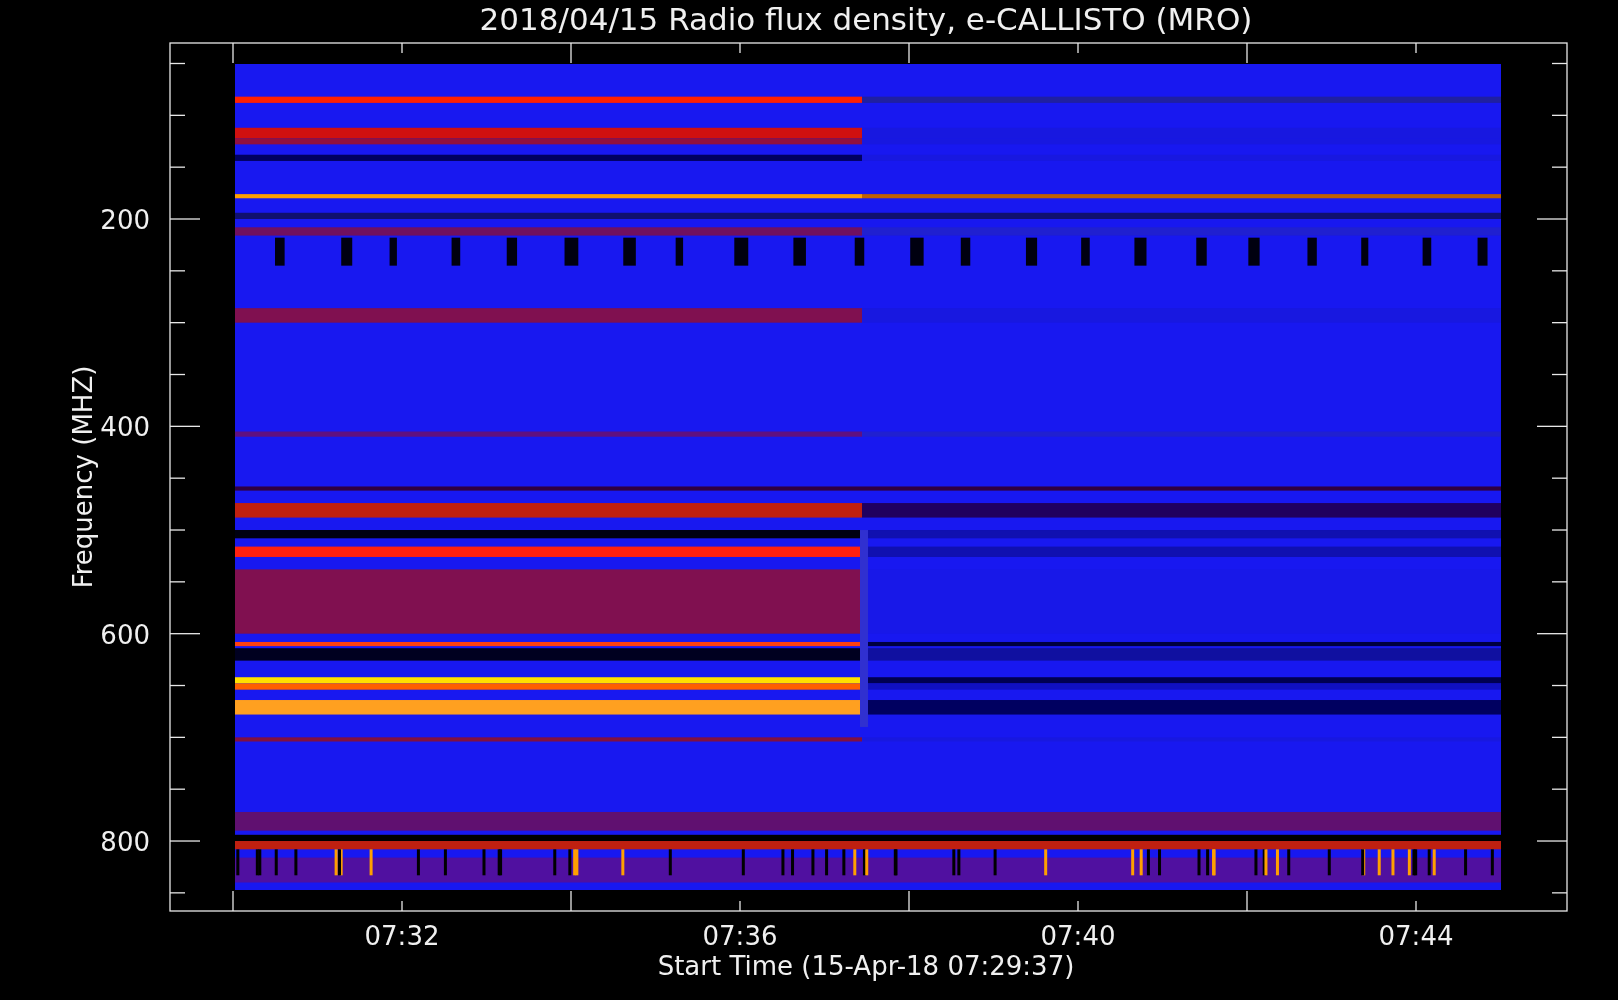 This screenshot has height=1000, width=1618. I want to click on y-tick-label: 200, so click(125, 220).